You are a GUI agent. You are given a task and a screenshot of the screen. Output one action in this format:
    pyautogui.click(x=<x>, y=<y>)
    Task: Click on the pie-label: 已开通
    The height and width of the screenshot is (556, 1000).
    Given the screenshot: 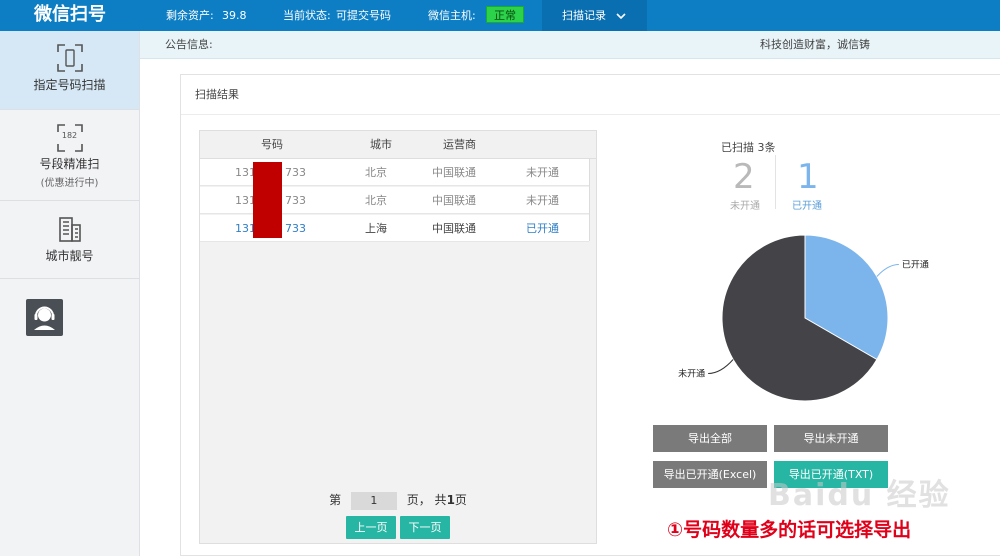 What is the action you would take?
    pyautogui.click(x=915, y=265)
    